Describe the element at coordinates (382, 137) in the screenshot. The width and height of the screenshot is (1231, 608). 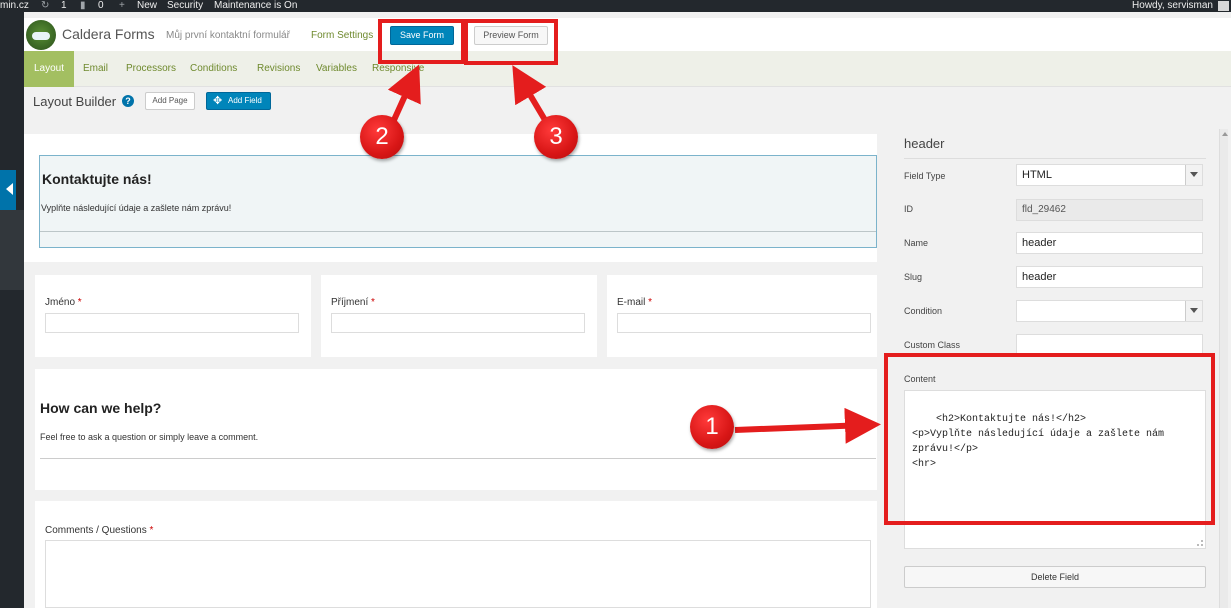
I see `annotation-badge-2: 2` at that location.